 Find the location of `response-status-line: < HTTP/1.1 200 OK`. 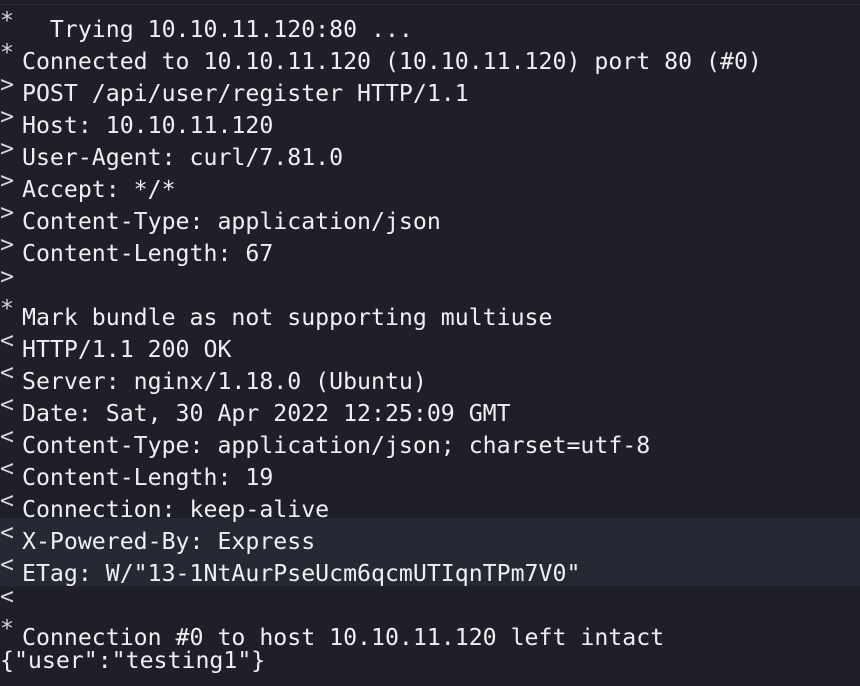

response-status-line: < HTTP/1.1 200 OK is located at coordinates (115, 344).